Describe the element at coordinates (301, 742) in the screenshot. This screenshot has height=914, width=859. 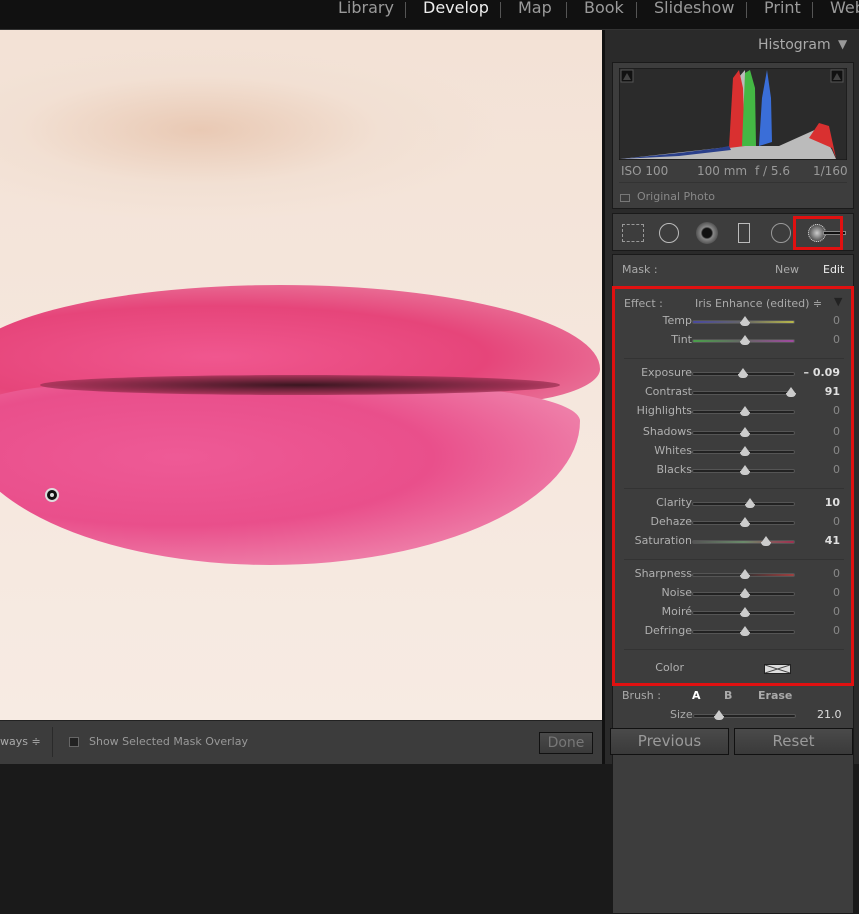
I see `toolbar: ways ≑ Show Selected Mask Overlay Done` at that location.